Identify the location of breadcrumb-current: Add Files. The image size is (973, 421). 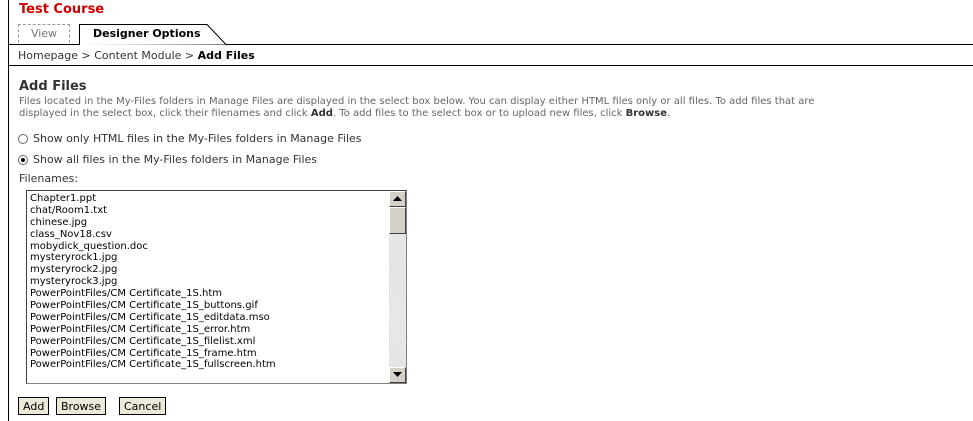
(226, 55).